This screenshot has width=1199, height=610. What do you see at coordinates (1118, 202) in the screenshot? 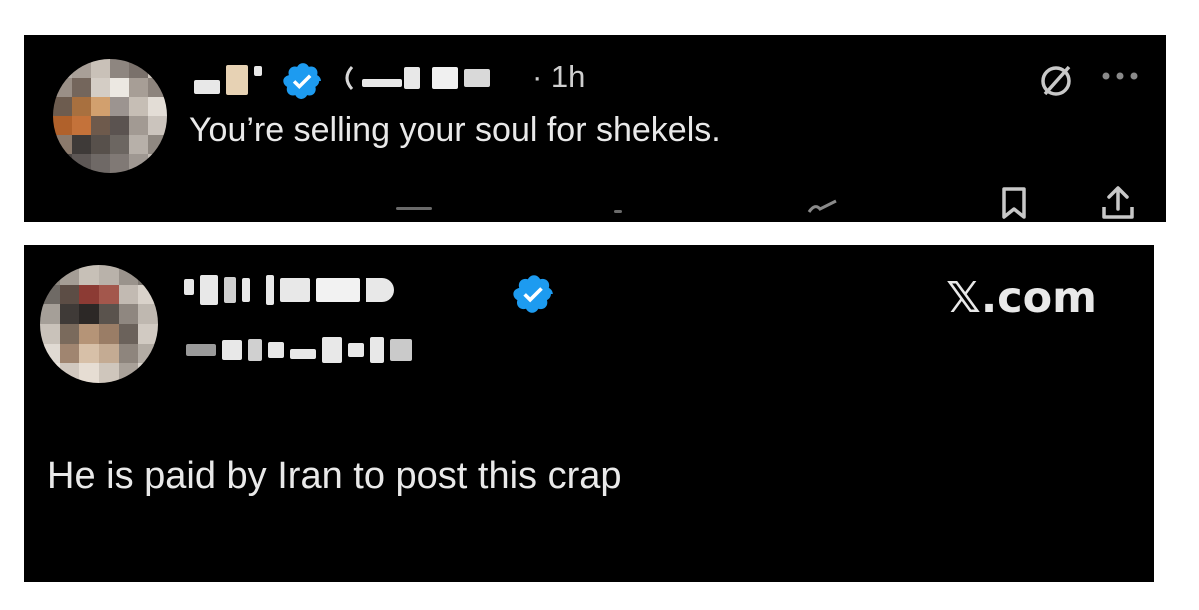
I see `share-icon` at bounding box center [1118, 202].